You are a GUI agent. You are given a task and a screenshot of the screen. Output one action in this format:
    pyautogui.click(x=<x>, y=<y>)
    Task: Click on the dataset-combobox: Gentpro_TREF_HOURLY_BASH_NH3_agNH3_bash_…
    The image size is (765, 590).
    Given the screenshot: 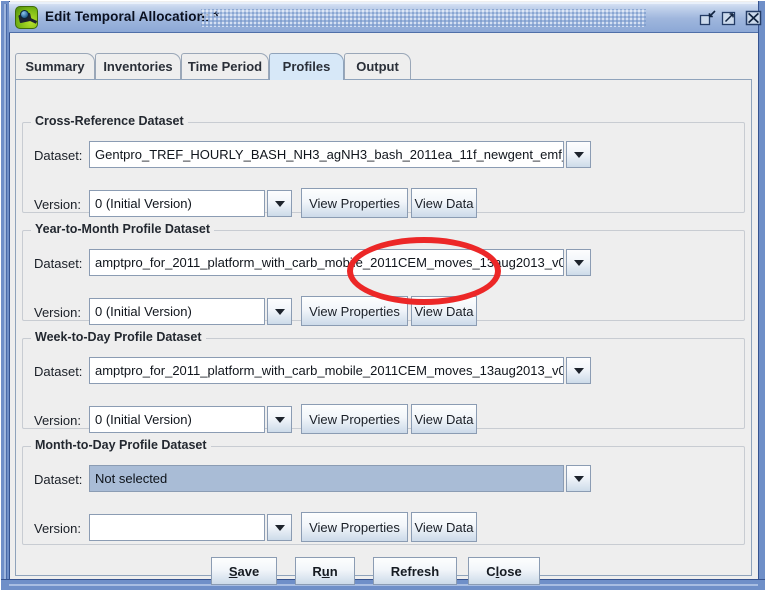 What is the action you would take?
    pyautogui.click(x=340, y=154)
    